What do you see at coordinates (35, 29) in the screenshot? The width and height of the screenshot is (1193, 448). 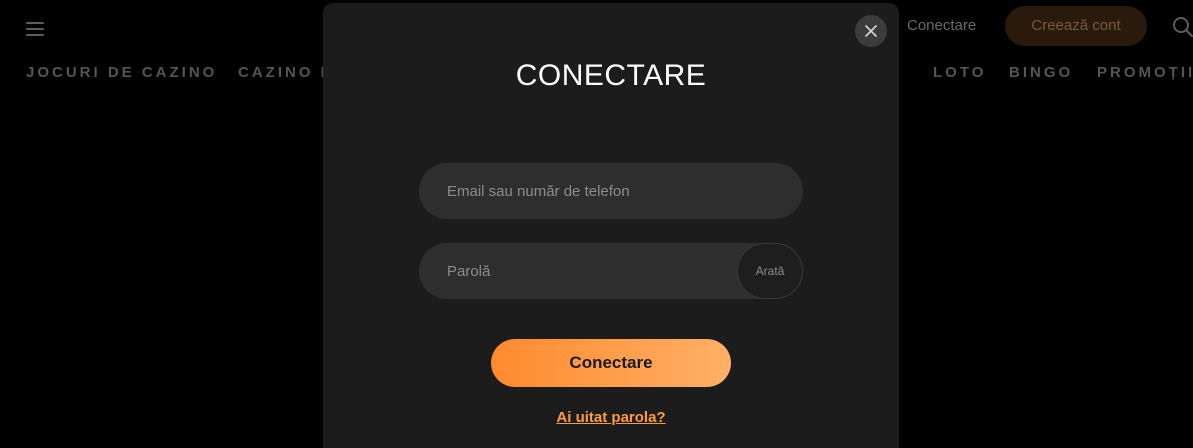 I see `hamburger-menu-icon` at bounding box center [35, 29].